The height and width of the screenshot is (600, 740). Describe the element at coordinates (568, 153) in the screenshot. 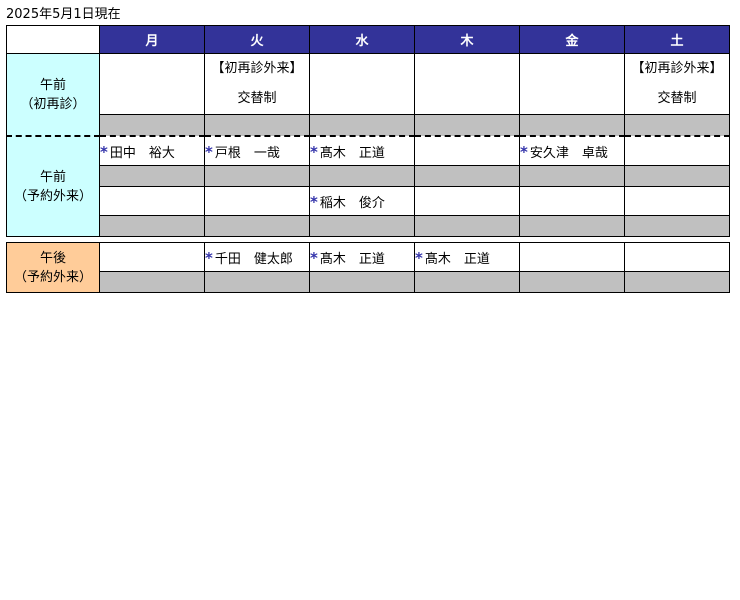

I see `doctor-name: 安久津 卓哉` at that location.